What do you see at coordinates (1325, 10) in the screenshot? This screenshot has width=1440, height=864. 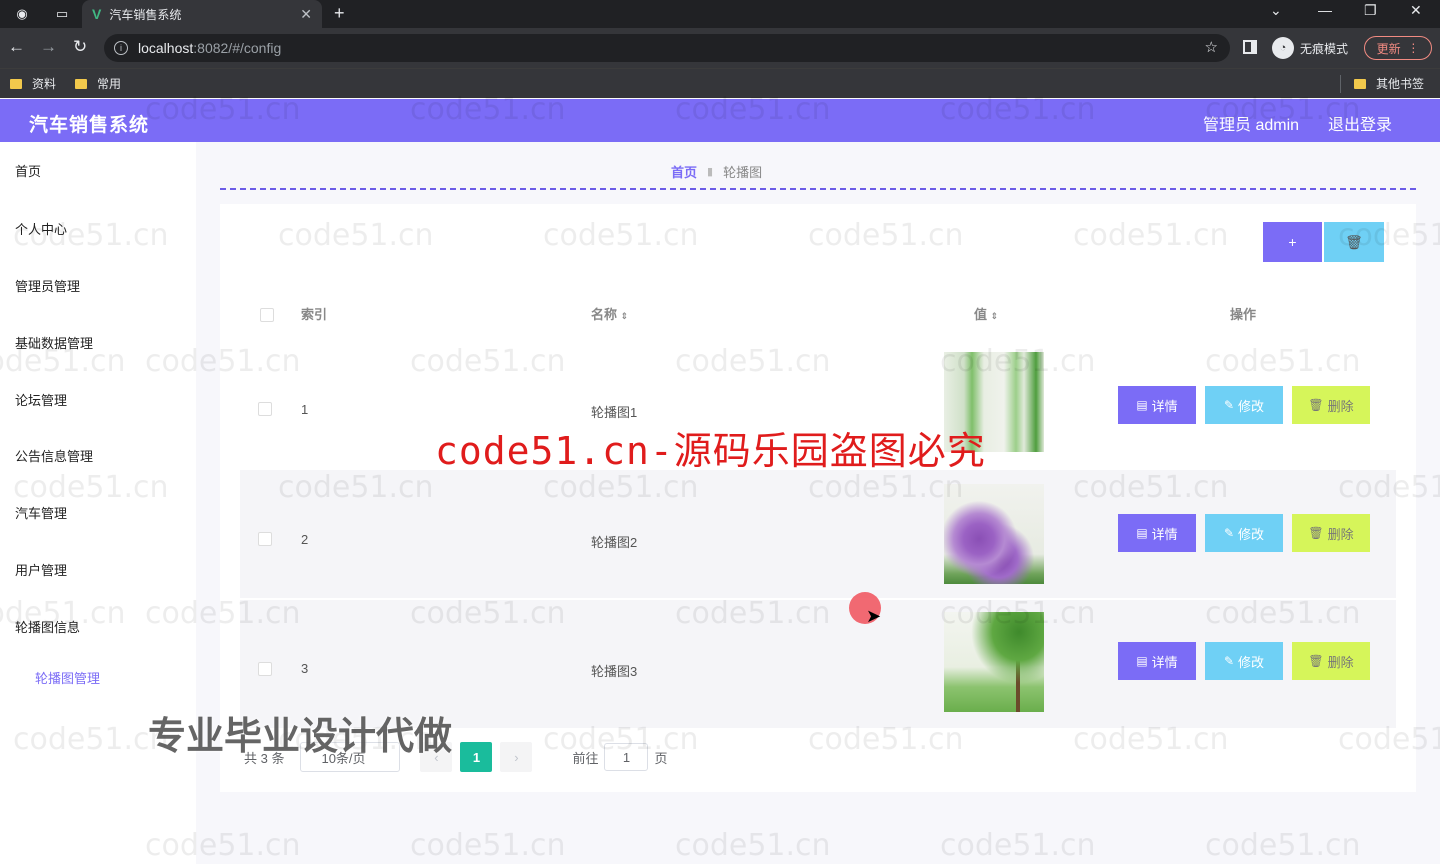 I see `minimize-icon: —` at bounding box center [1325, 10].